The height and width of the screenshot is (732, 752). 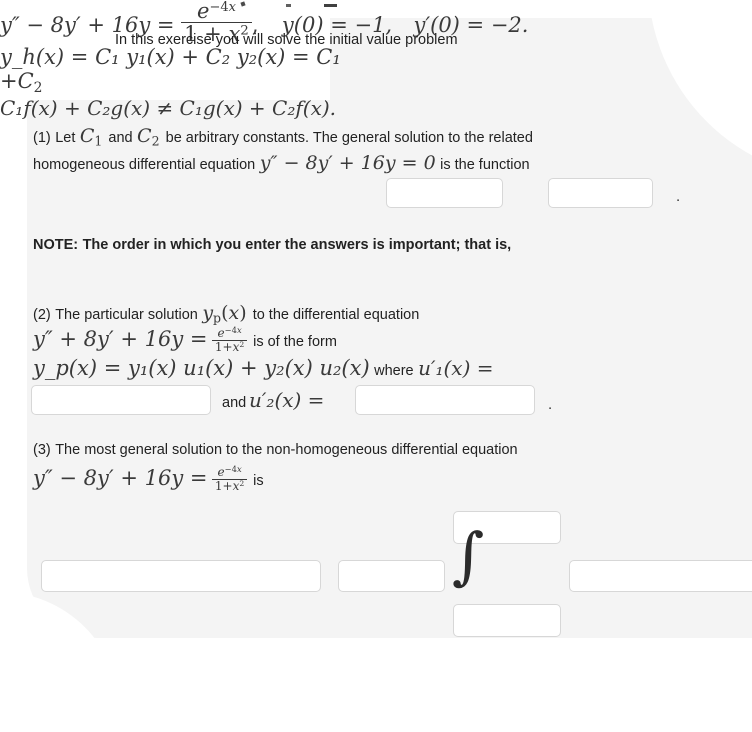 What do you see at coordinates (394, 371) in the screenshot?
I see `part2-text-d: where` at bounding box center [394, 371].